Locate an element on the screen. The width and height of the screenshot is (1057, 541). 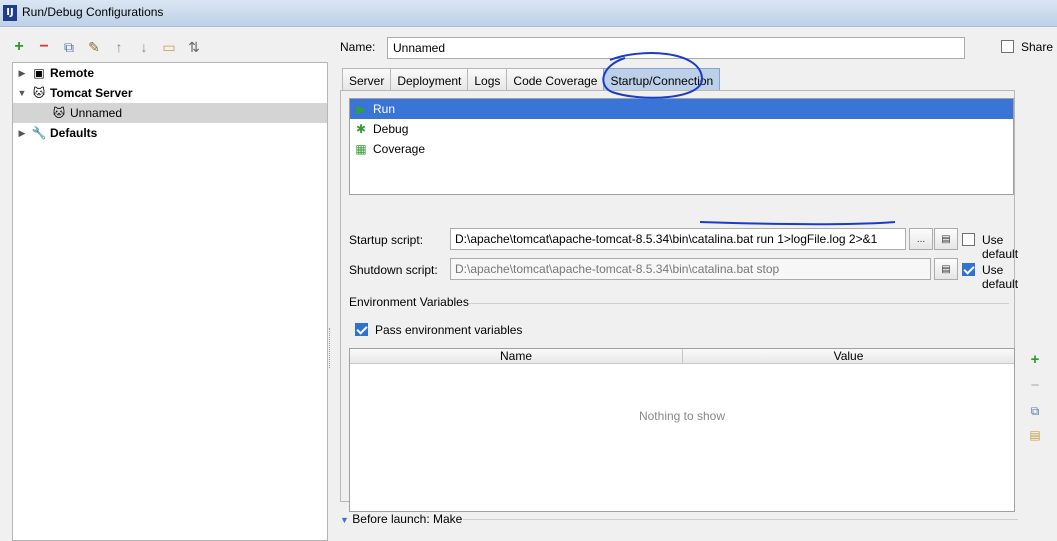
sort-icon: ⇅ is located at coordinates (194, 47).